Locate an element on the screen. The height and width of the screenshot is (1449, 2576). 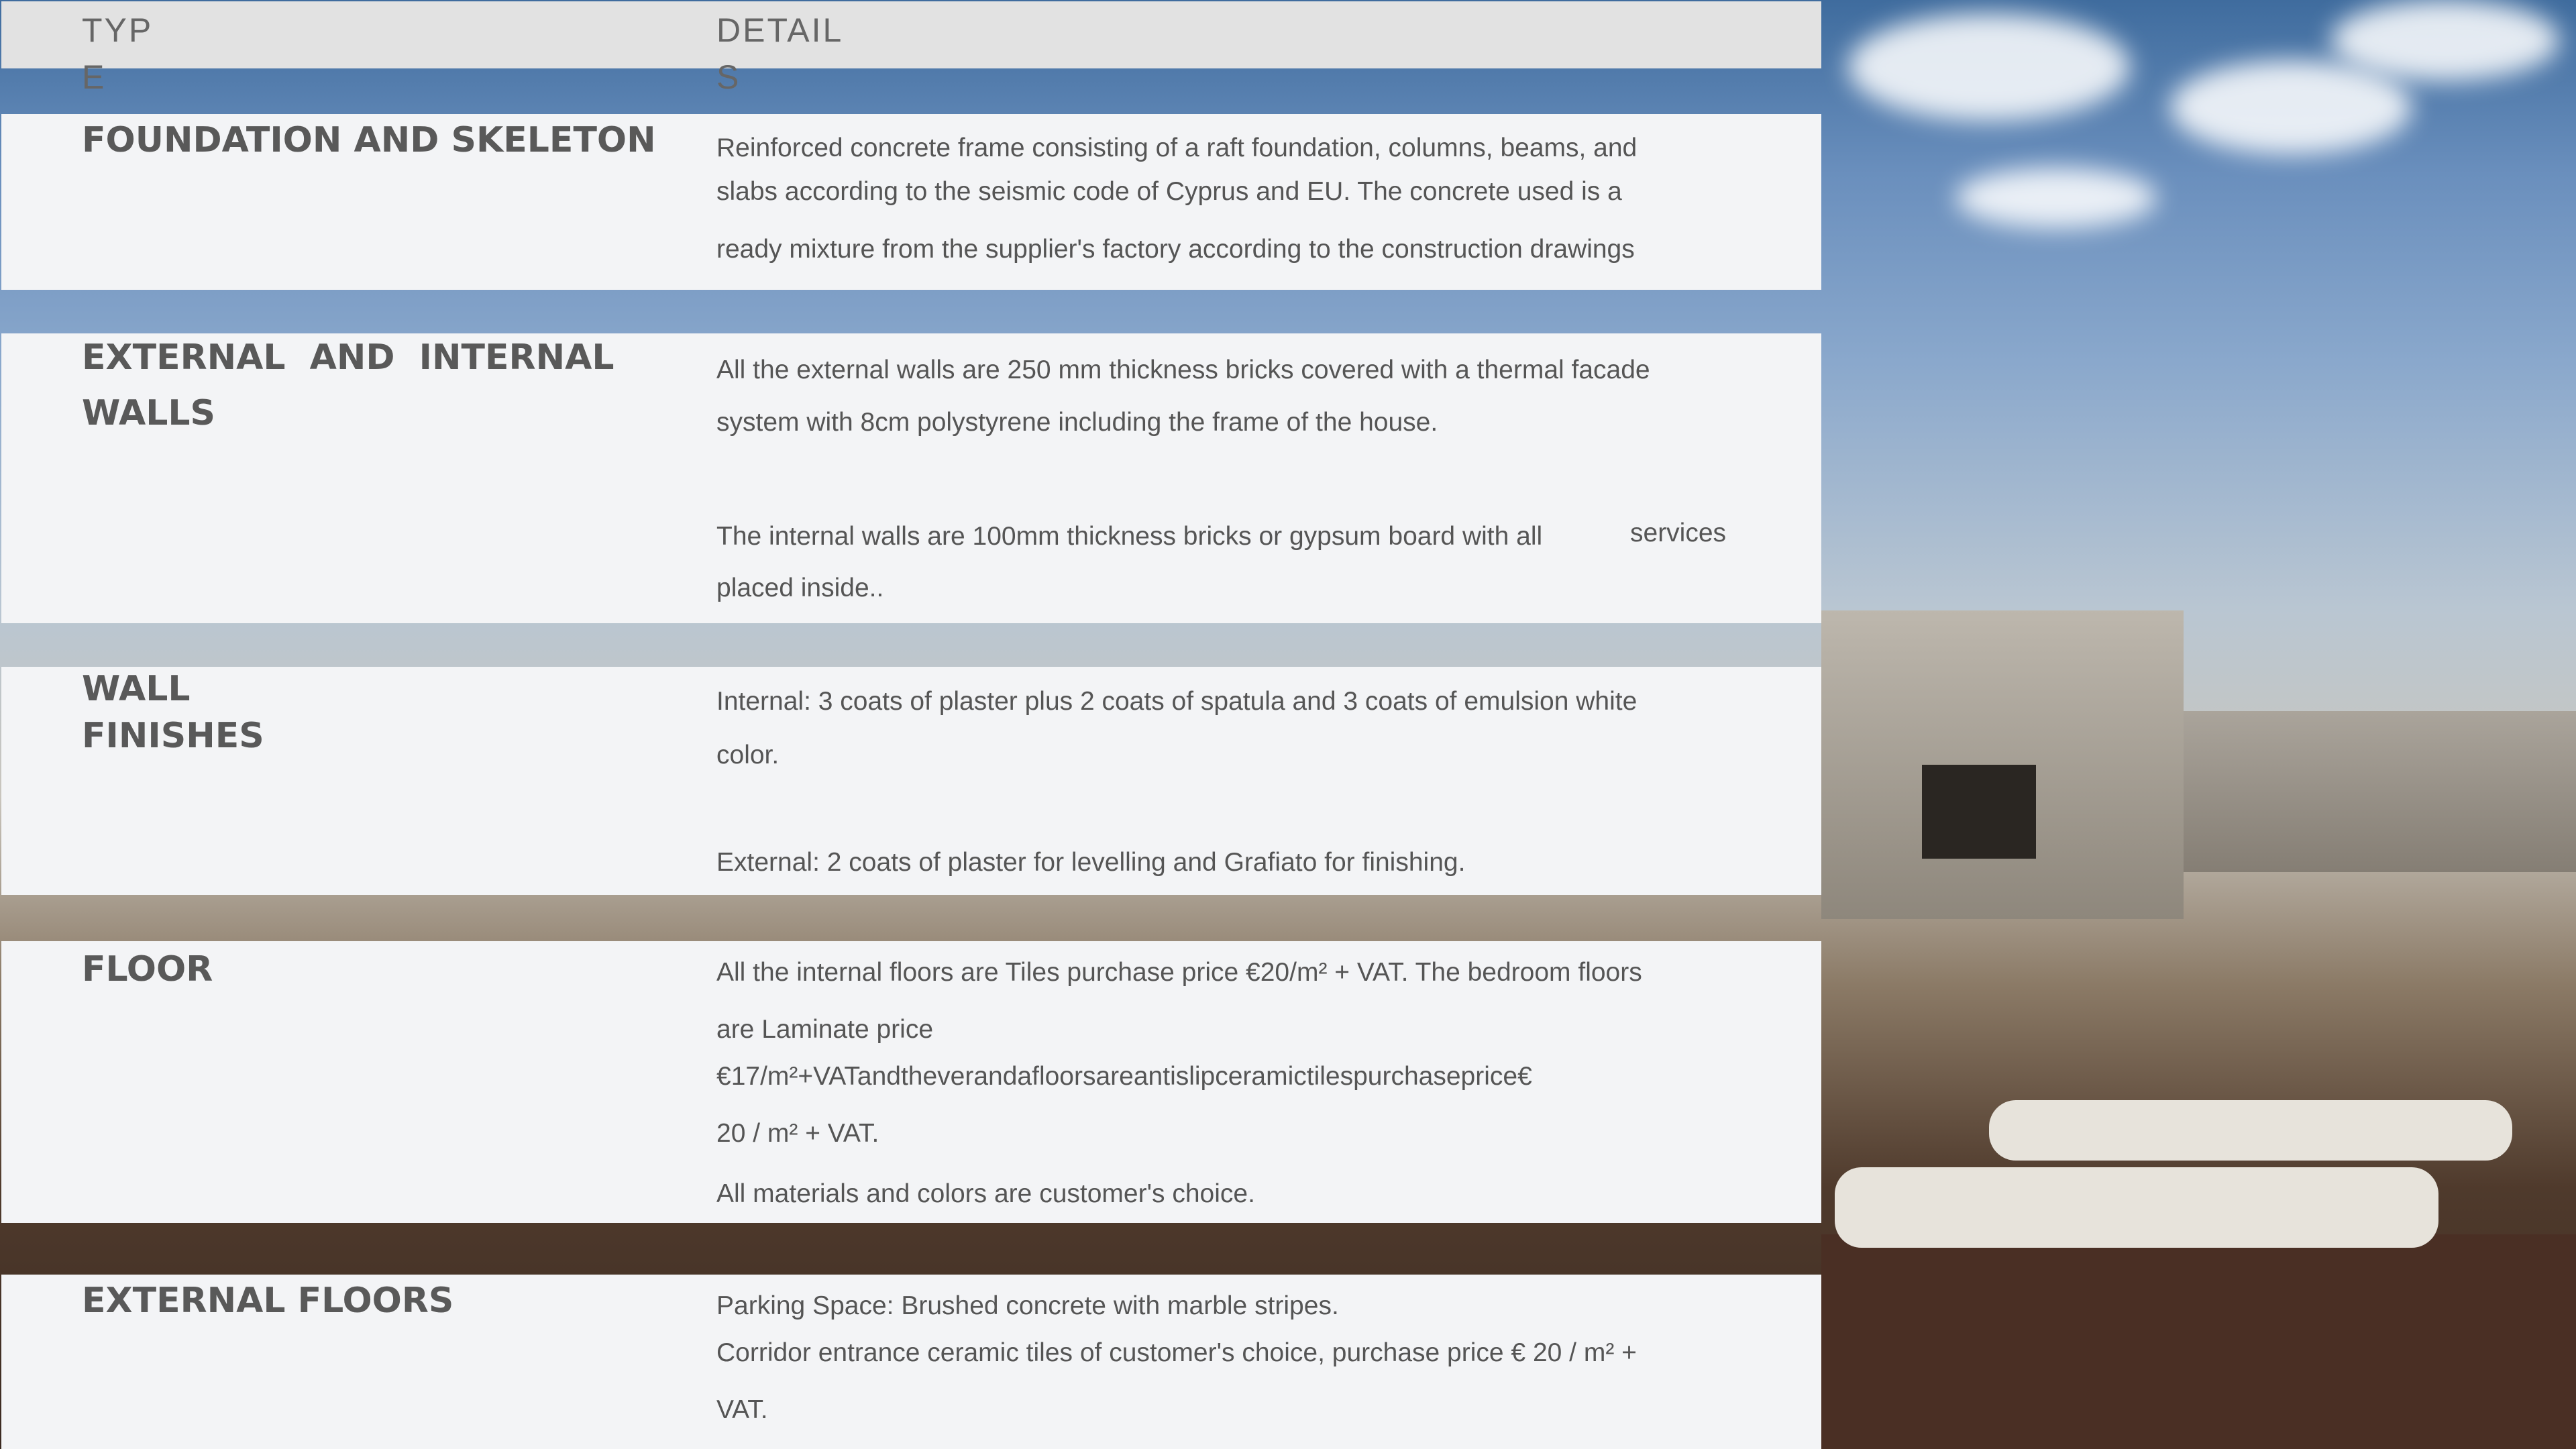
row-detail-external-floors-3: VAT. is located at coordinates (742, 1409).